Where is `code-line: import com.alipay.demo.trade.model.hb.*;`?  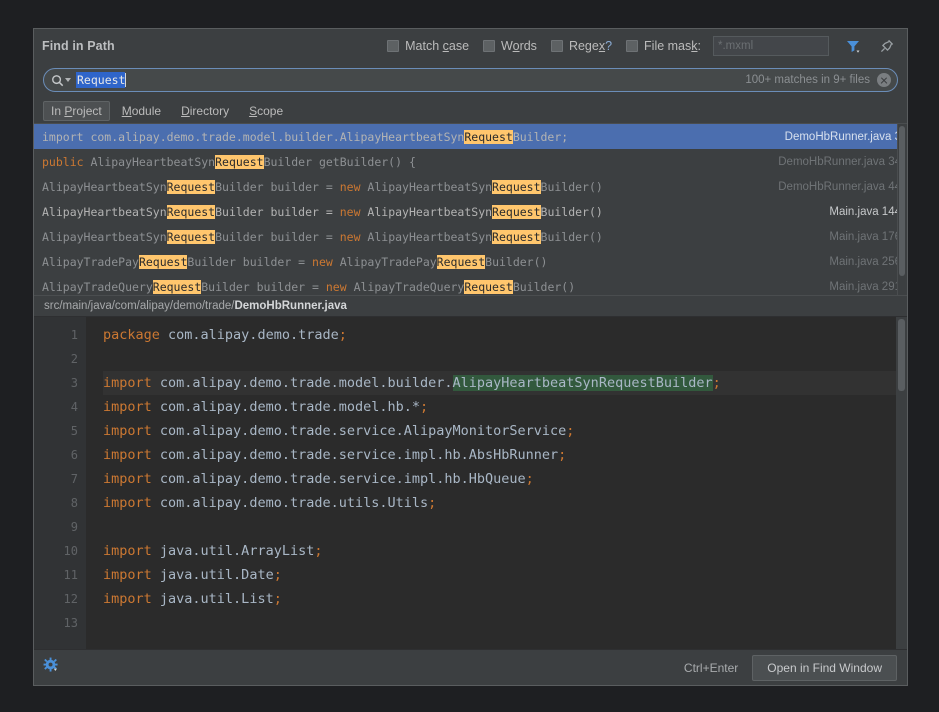 code-line: import com.alipay.demo.trade.model.hb.*; is located at coordinates (505, 407).